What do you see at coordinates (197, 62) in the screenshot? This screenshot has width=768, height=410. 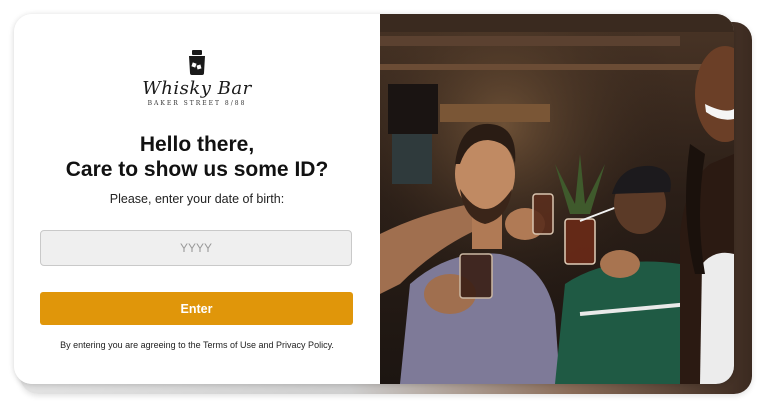 I see `whisky-glass-icon` at bounding box center [197, 62].